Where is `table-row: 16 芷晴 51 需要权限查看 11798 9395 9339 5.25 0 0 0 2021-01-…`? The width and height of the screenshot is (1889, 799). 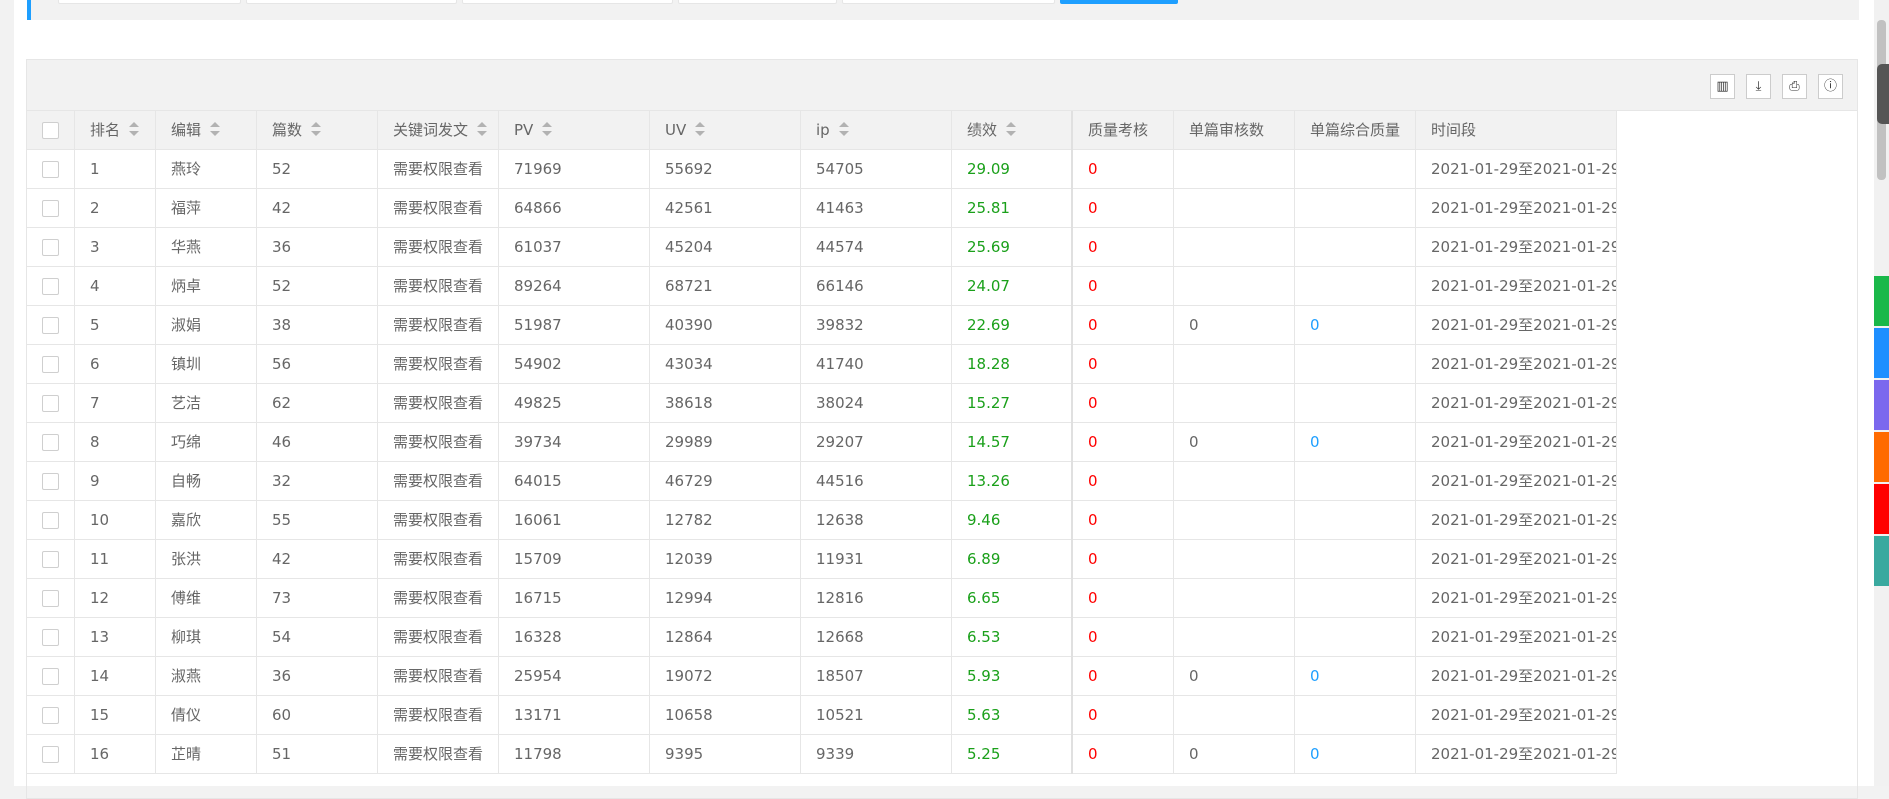 table-row: 16 芷晴 51 需要权限查看 11798 9395 9339 5.25 0 0 0 2021-01-… is located at coordinates (822, 754).